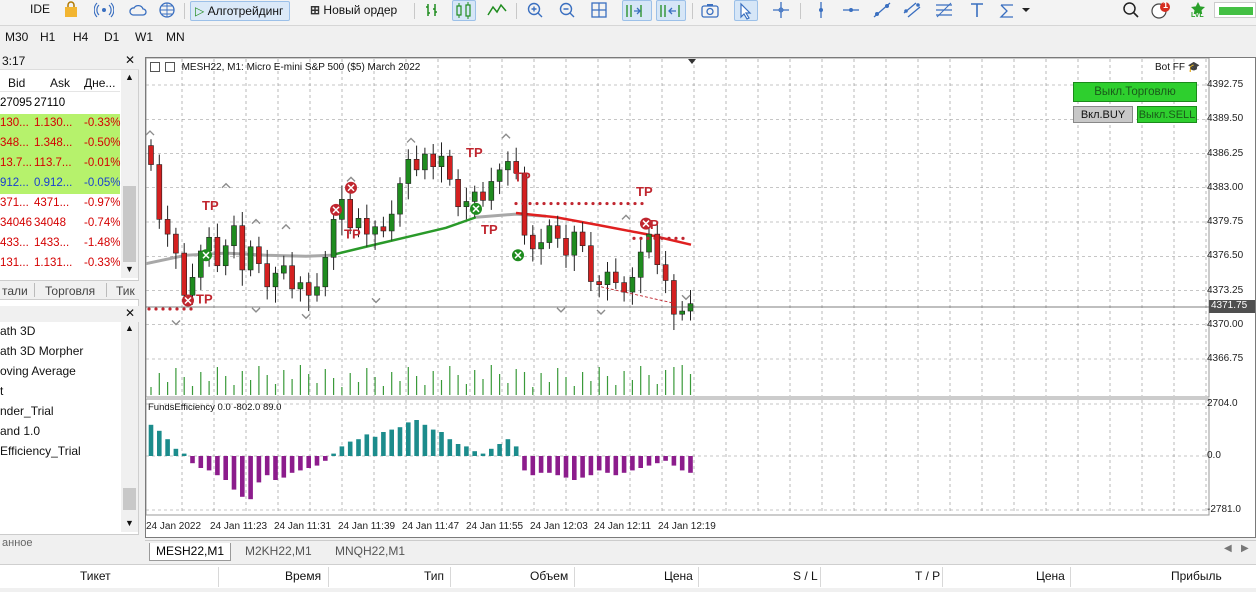 This screenshot has height=592, width=1256. I want to click on grid-icon, so click(599, 10).